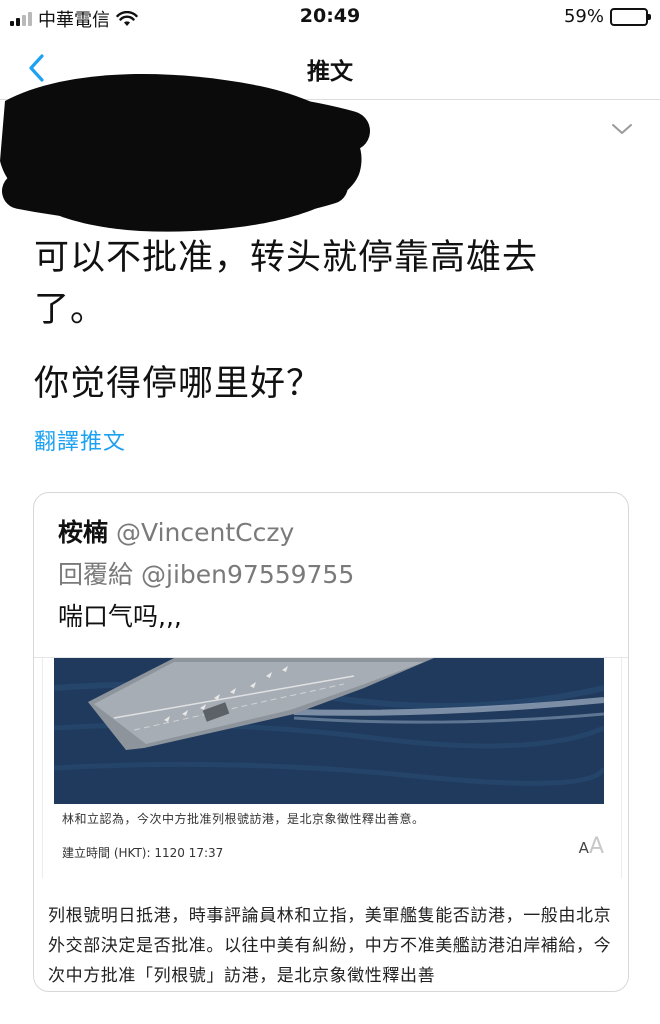  I want to click on quoted-author: 桉楠 @VincentCczy, so click(176, 531).